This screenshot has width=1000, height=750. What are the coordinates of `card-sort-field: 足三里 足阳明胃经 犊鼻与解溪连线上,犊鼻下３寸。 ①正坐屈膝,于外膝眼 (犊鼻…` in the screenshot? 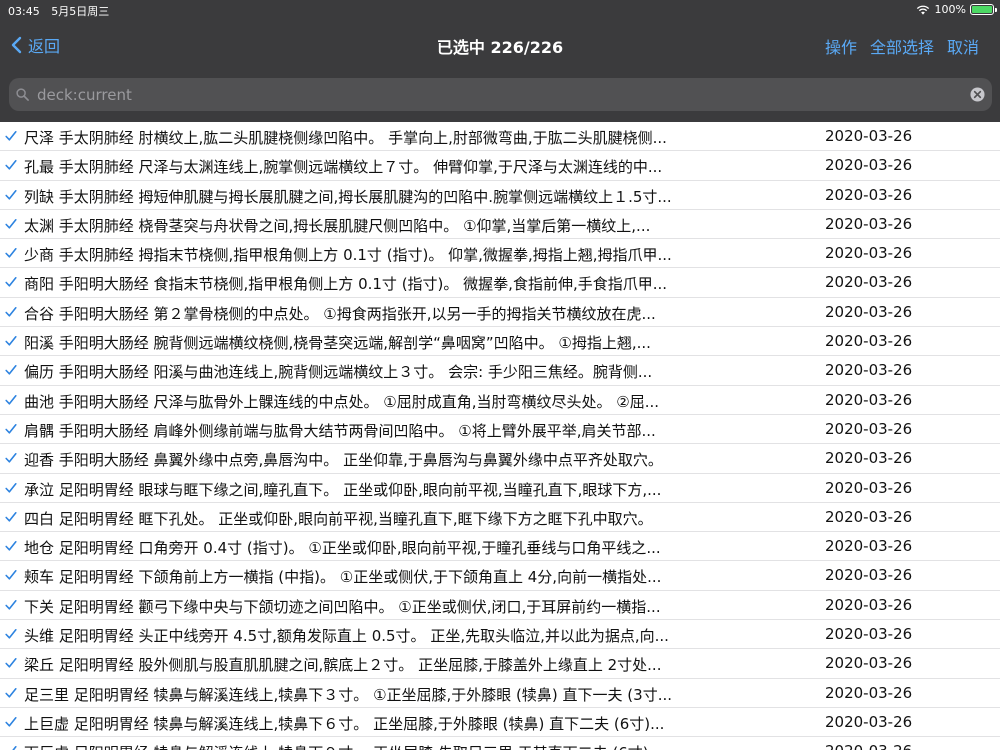 It's located at (348, 694).